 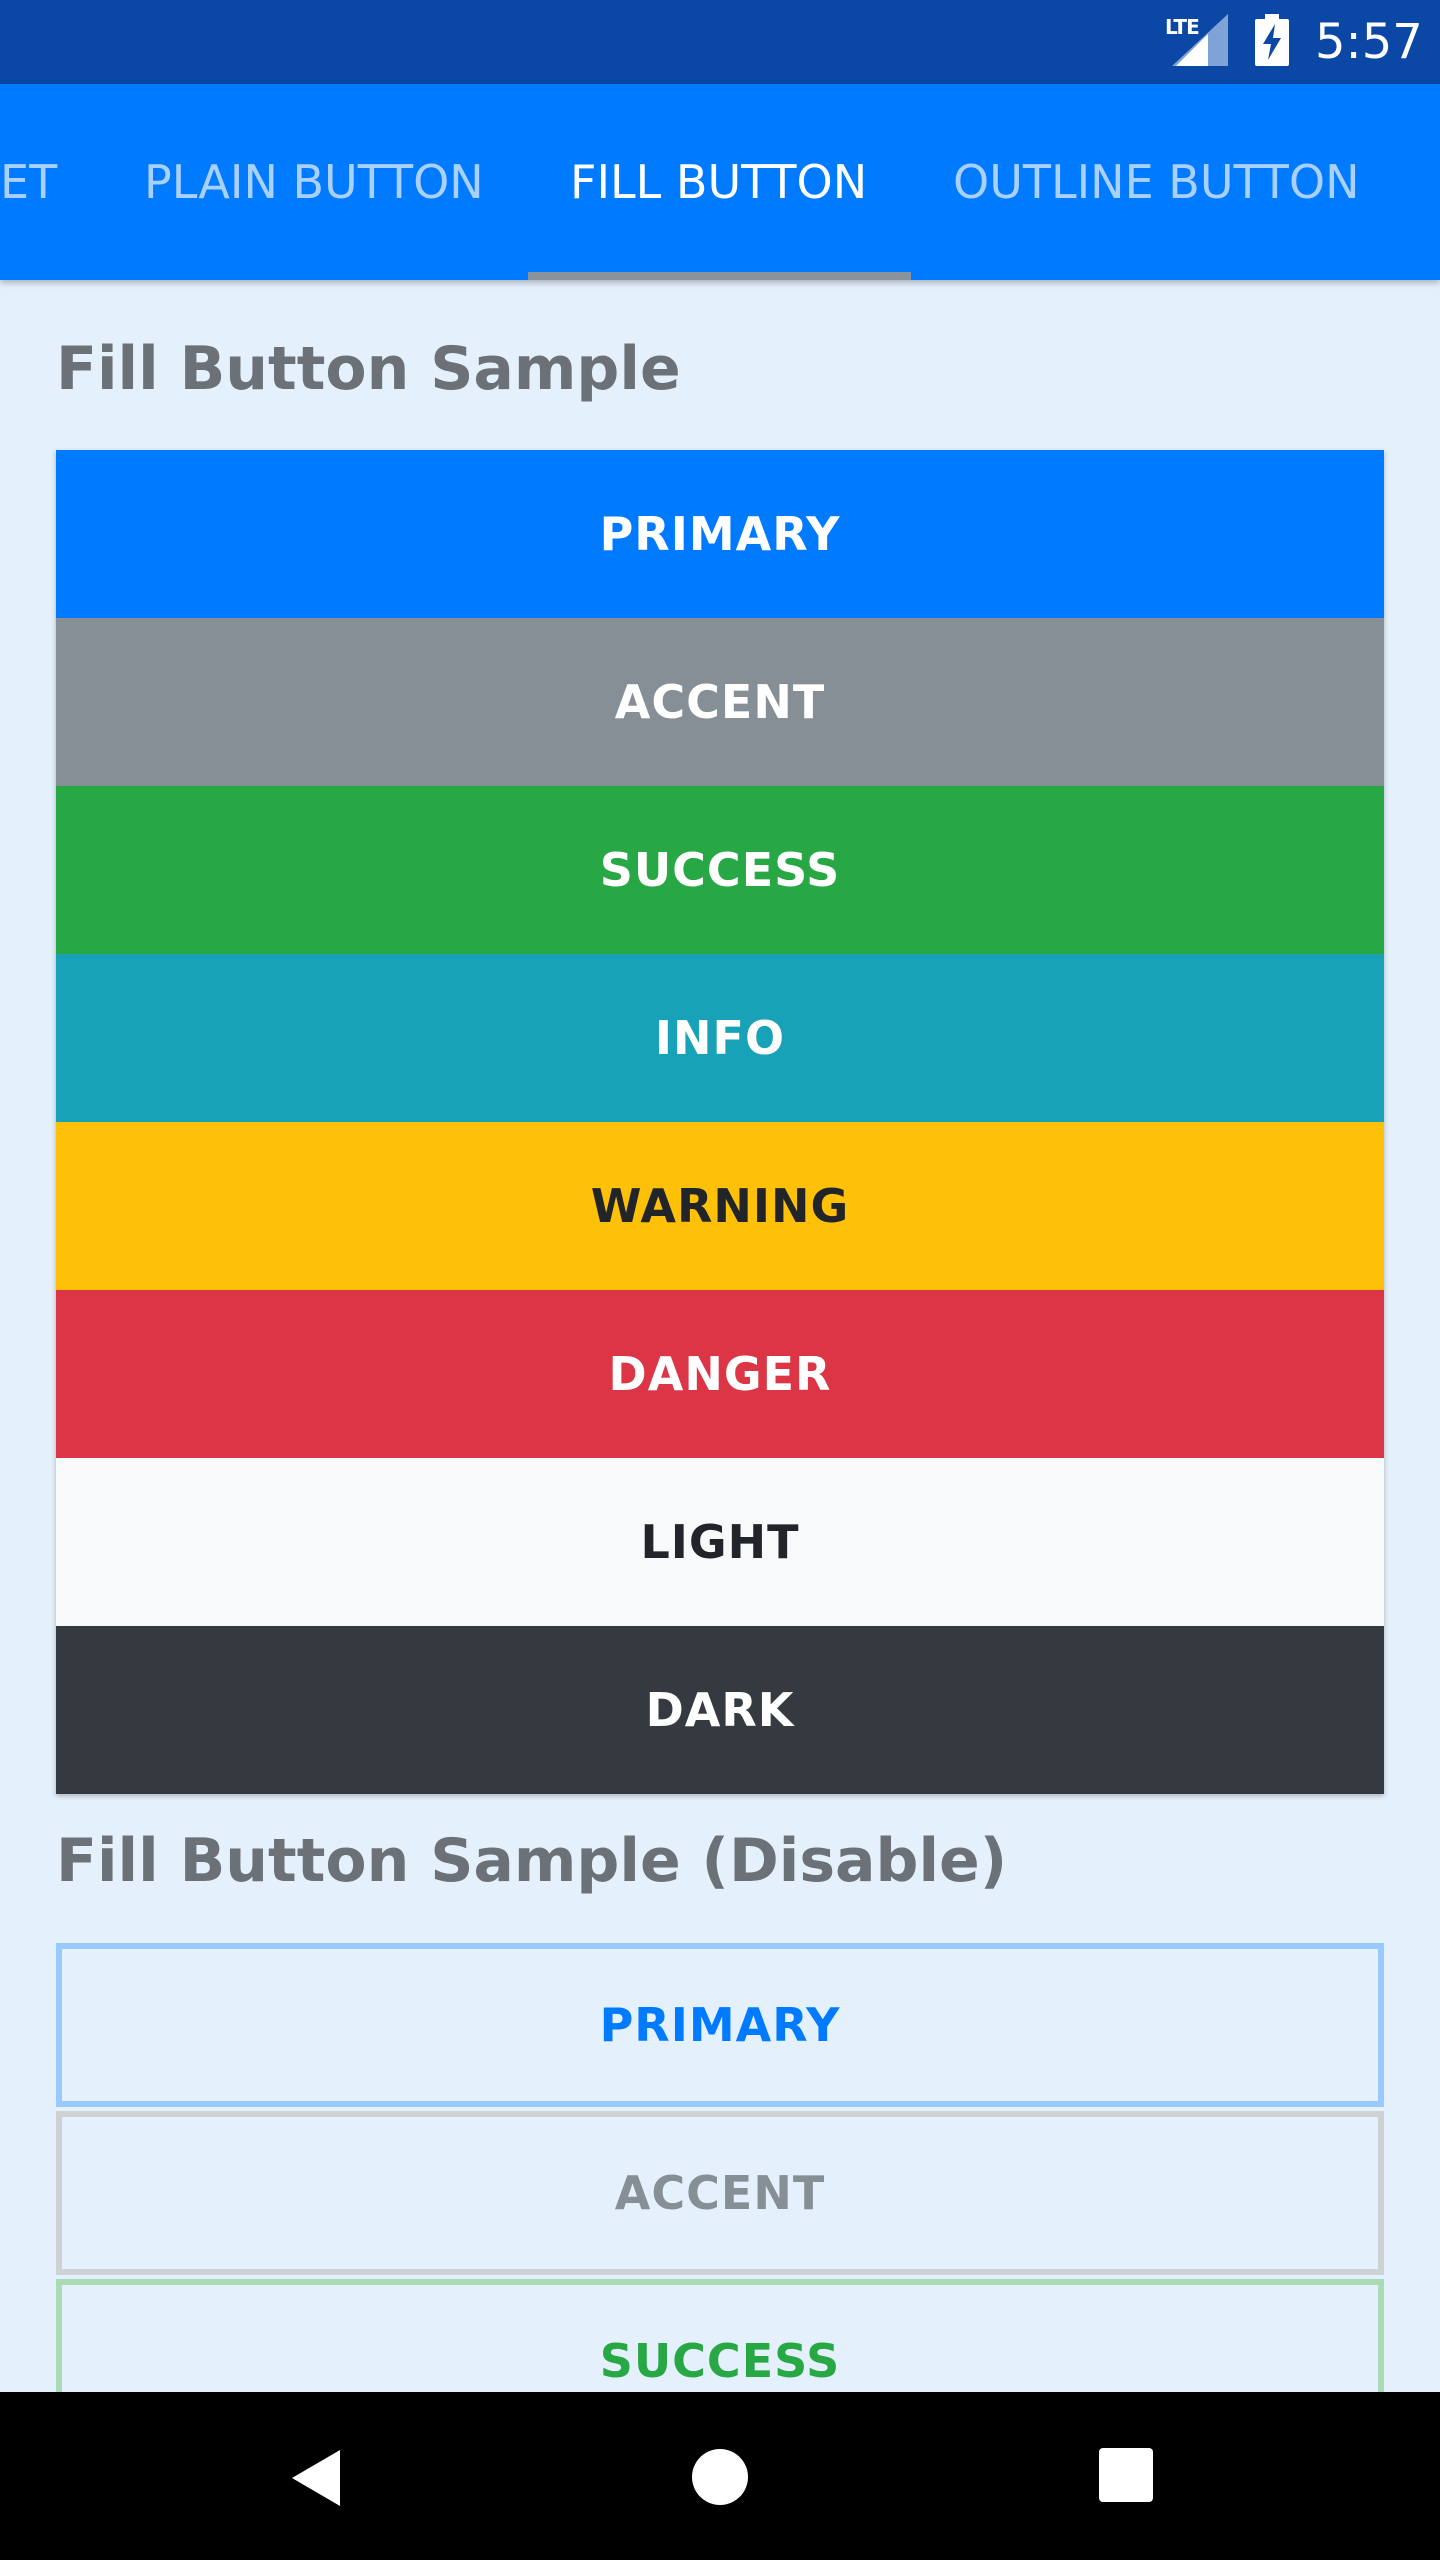 I want to click on tab-outline-button: OUTLINE BUTTON, so click(x=1156, y=182).